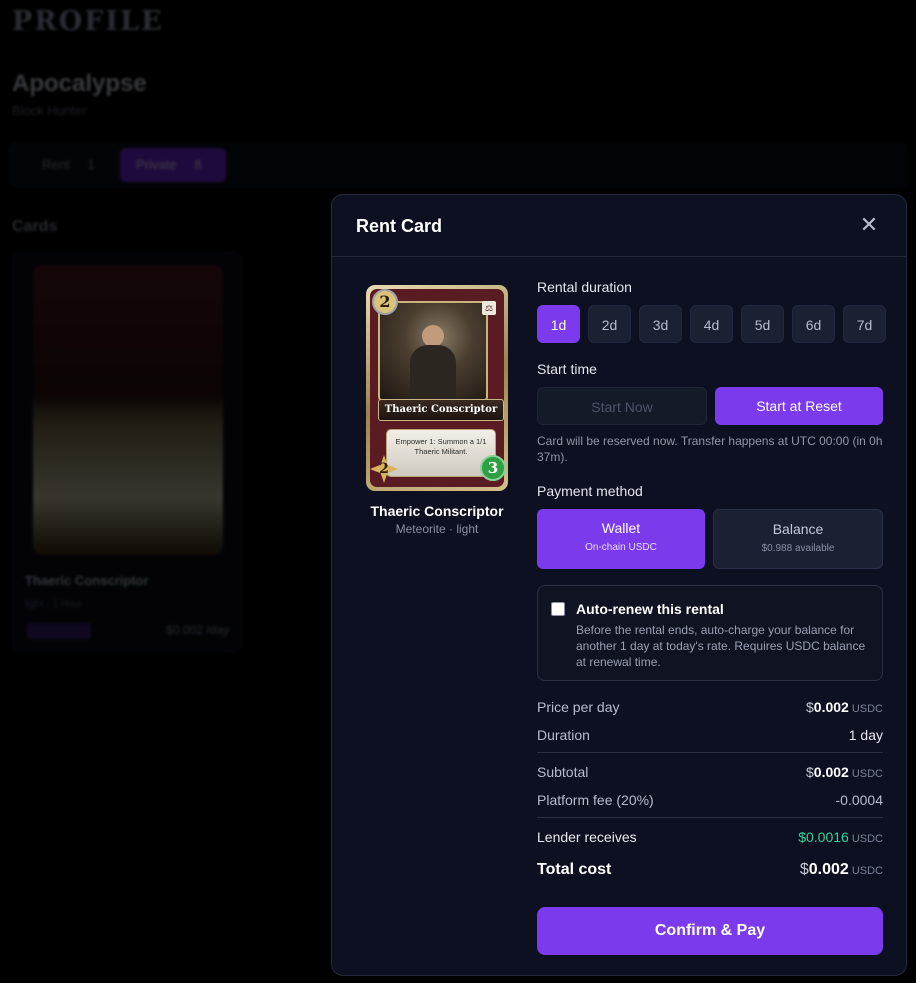 The width and height of the screenshot is (916, 983). What do you see at coordinates (710, 709) in the screenshot?
I see `price-per-day-row: Price per day $0.002 USDC` at bounding box center [710, 709].